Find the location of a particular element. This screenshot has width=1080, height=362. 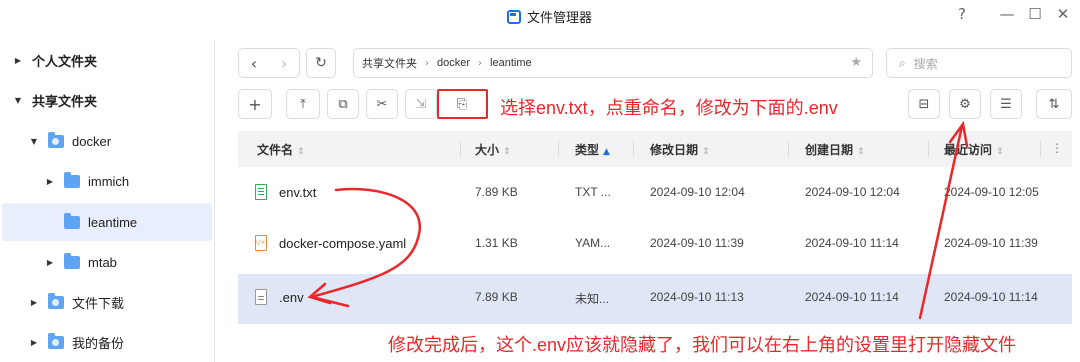

straight-arrow-path is located at coordinates (941, 222).